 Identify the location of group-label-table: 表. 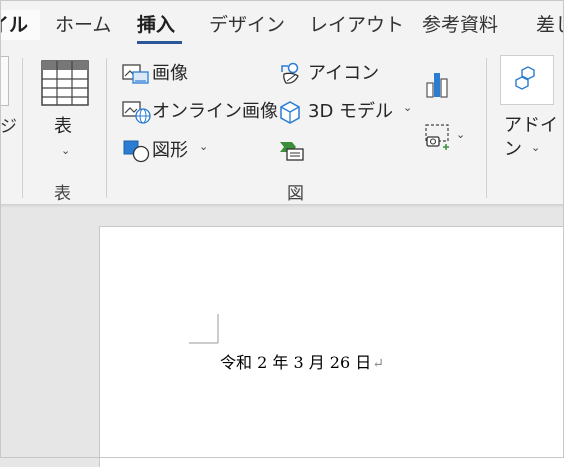
(62, 194).